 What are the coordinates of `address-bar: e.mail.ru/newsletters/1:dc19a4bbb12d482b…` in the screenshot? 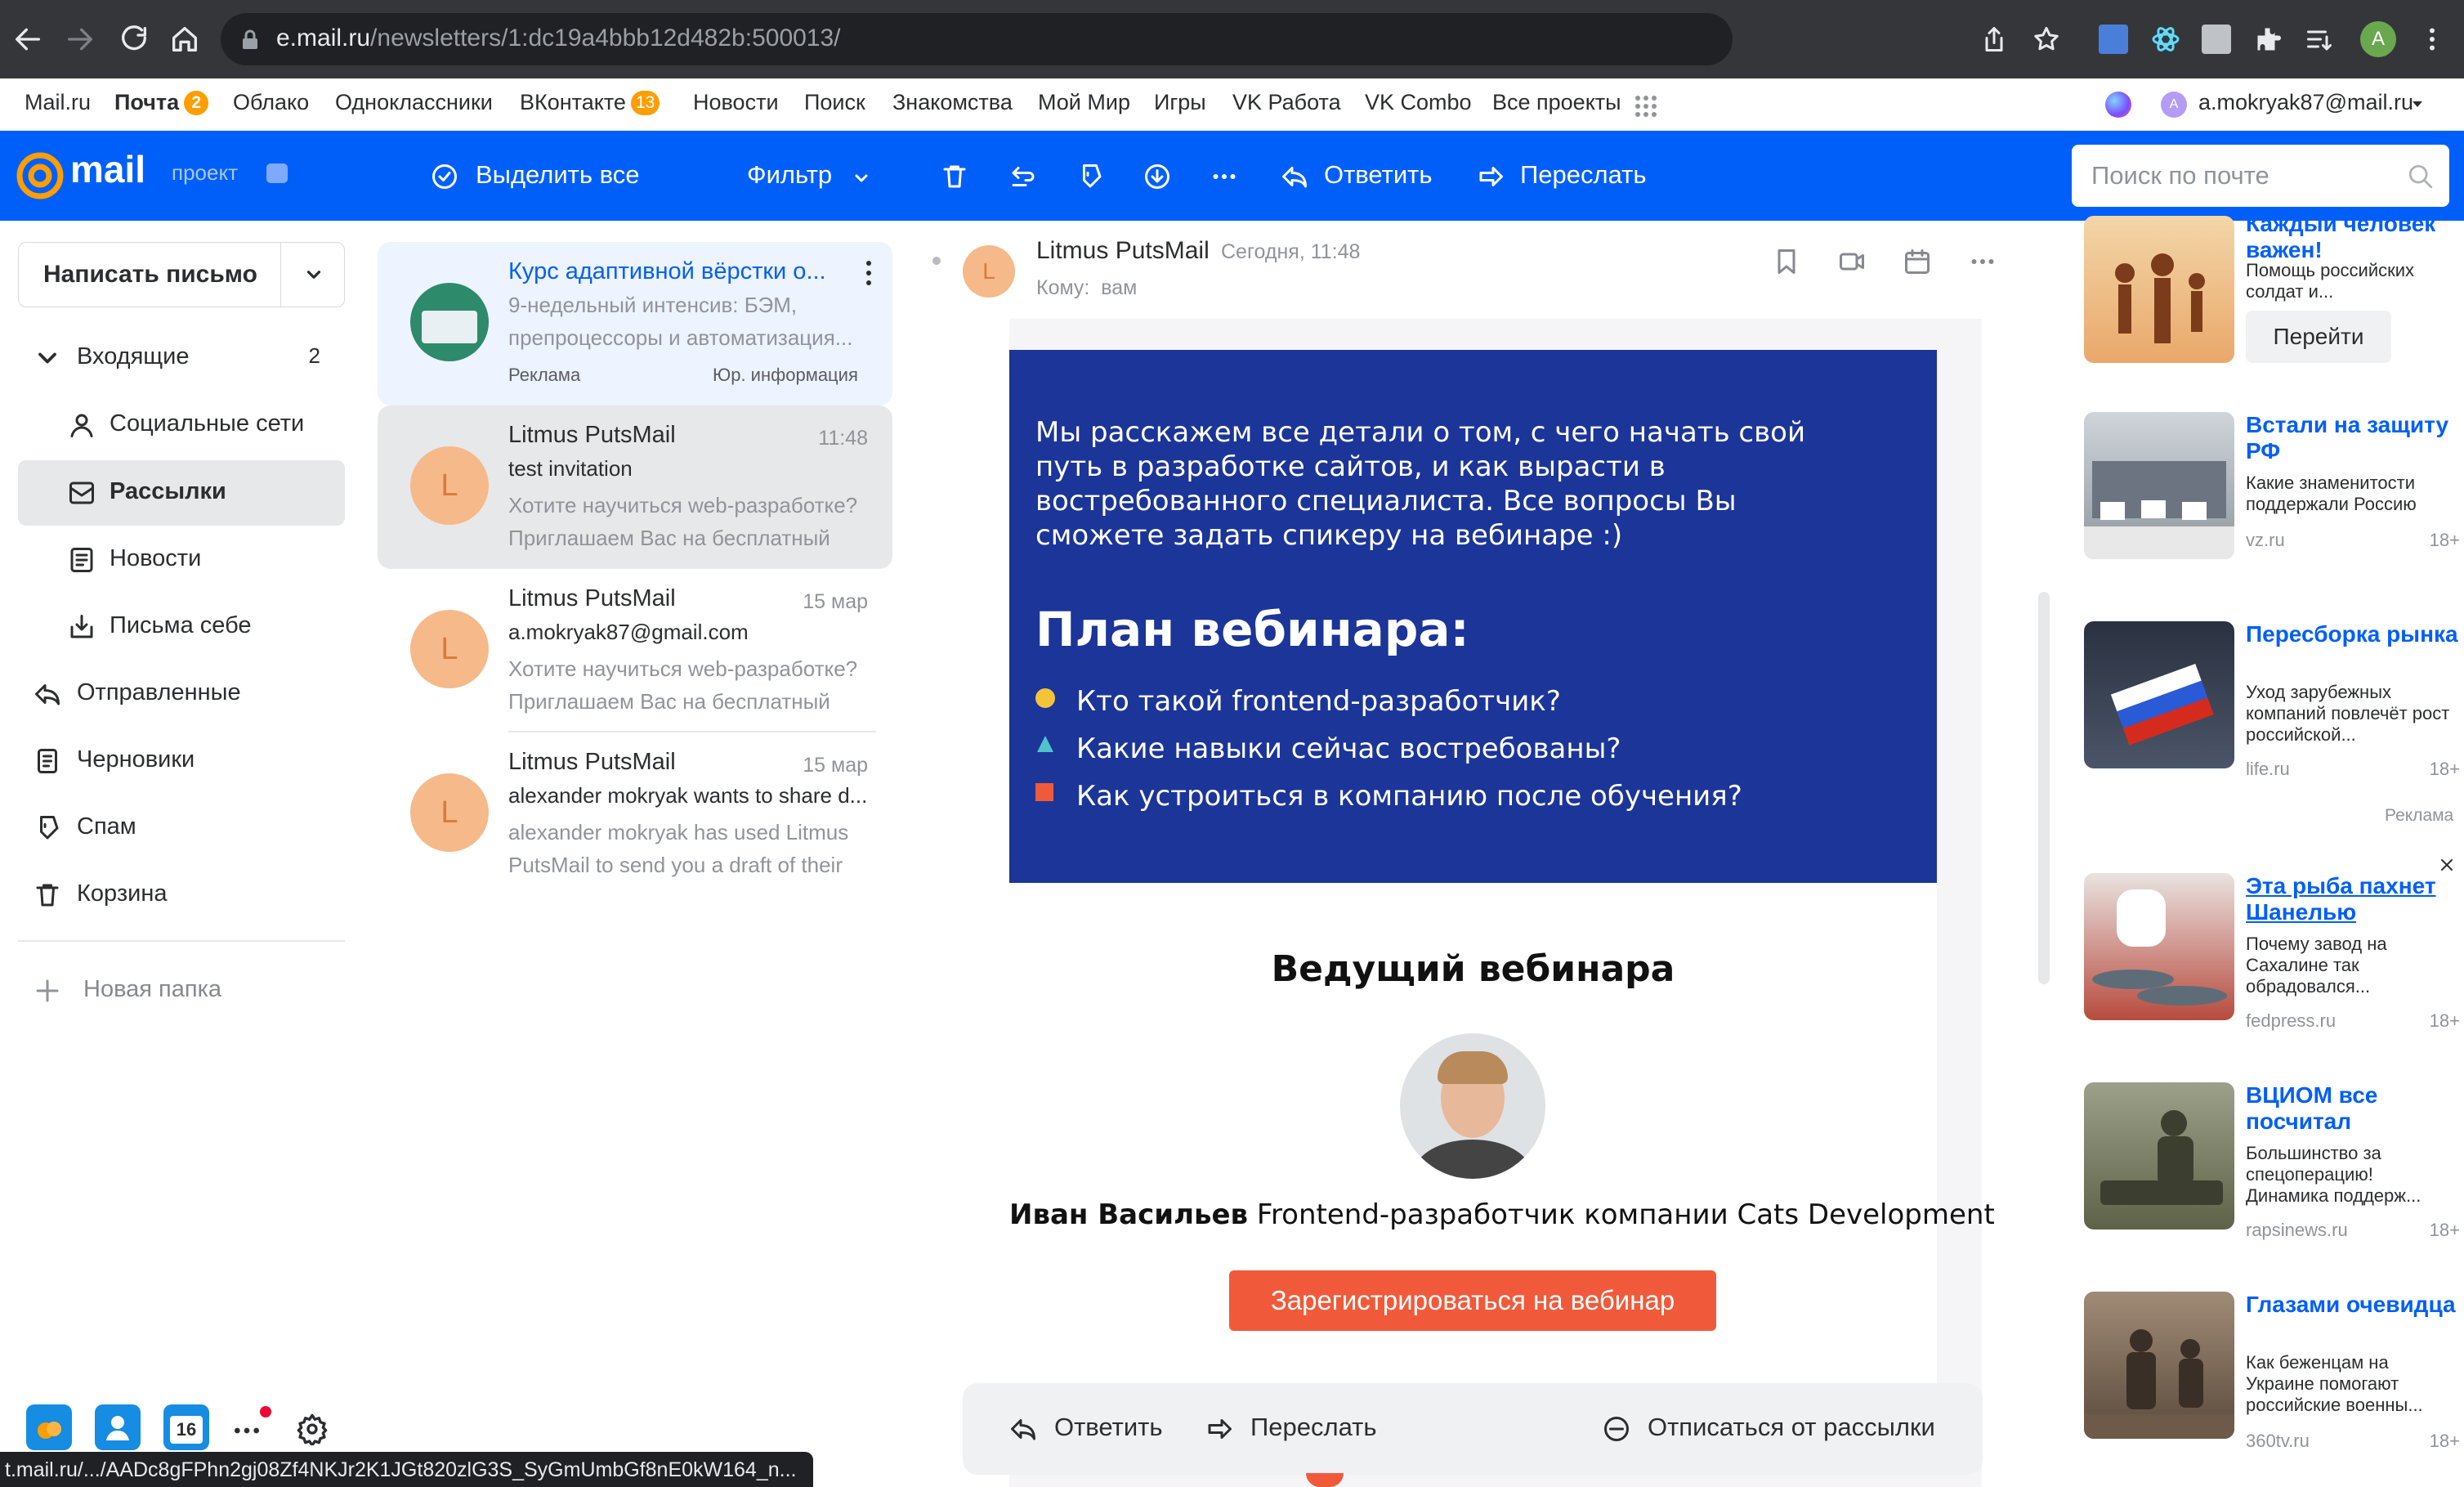 It's located at (977, 39).